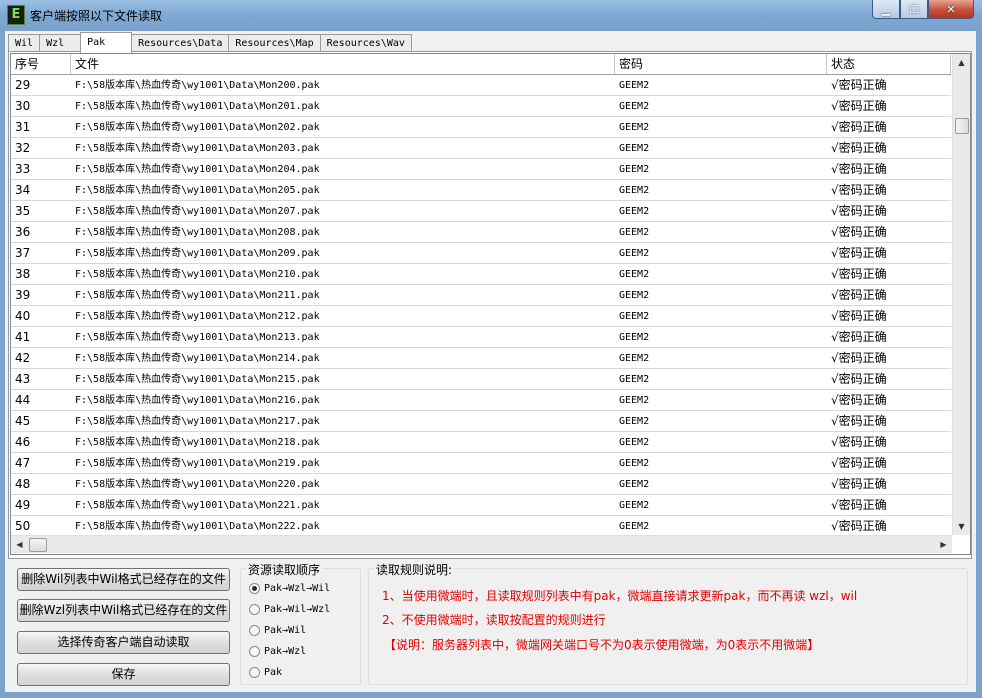  I want to click on scroll-up-icon: ▲, so click(961, 62).